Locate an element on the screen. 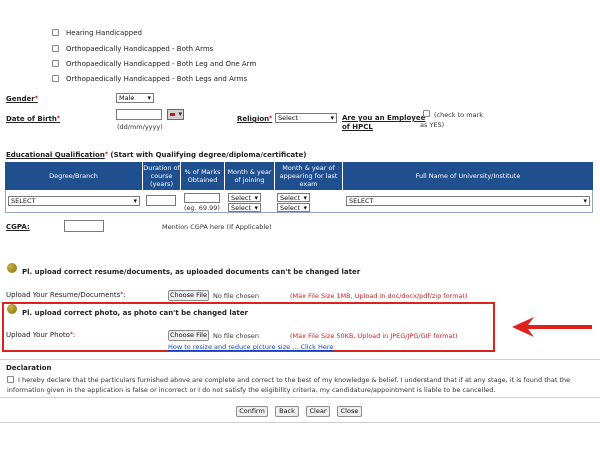 The height and width of the screenshot is (450, 600). col-duration: Duration of course (years) is located at coordinates (162, 176).